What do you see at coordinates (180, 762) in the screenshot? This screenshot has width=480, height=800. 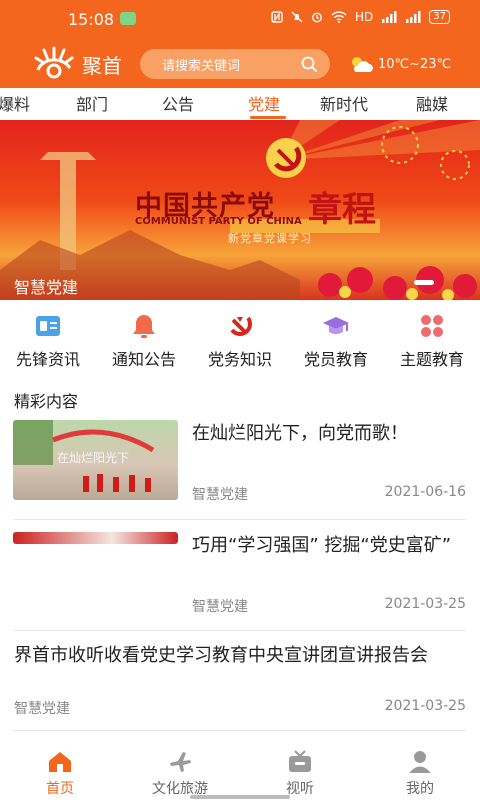 I see `airplane-icon` at bounding box center [180, 762].